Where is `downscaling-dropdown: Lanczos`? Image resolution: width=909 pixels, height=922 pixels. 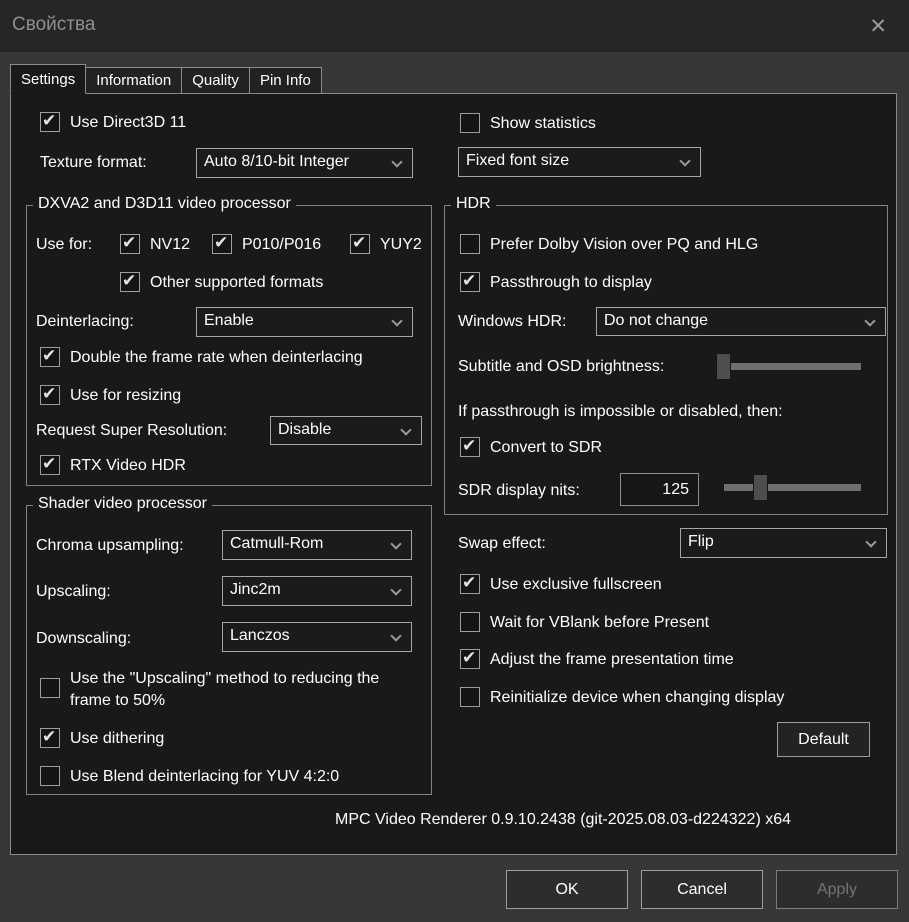
downscaling-dropdown: Lanczos is located at coordinates (317, 637).